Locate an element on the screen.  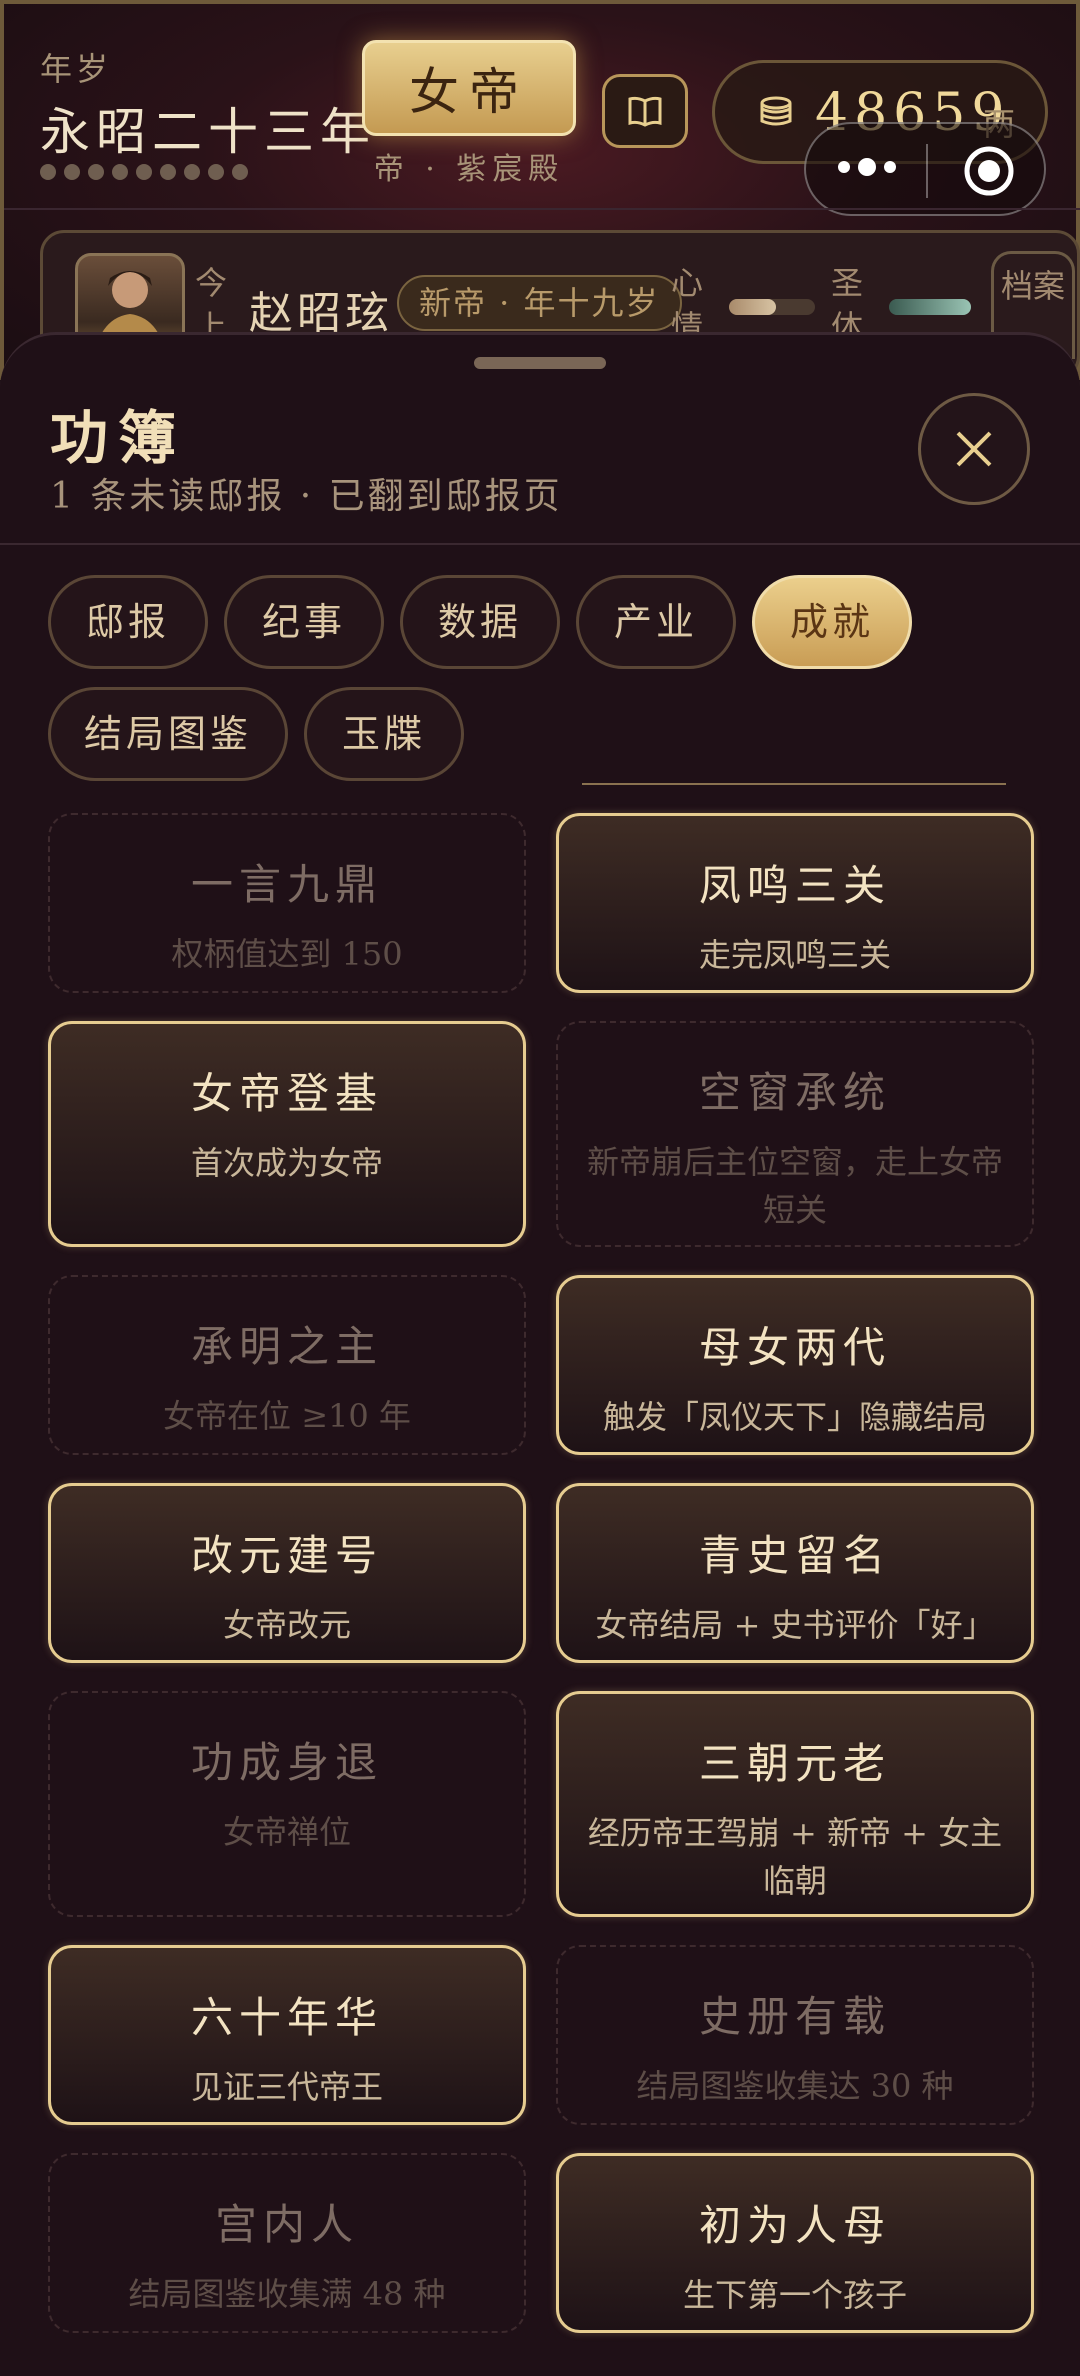
achievement-desc: 首次成为女帝 is located at coordinates (286, 1163).